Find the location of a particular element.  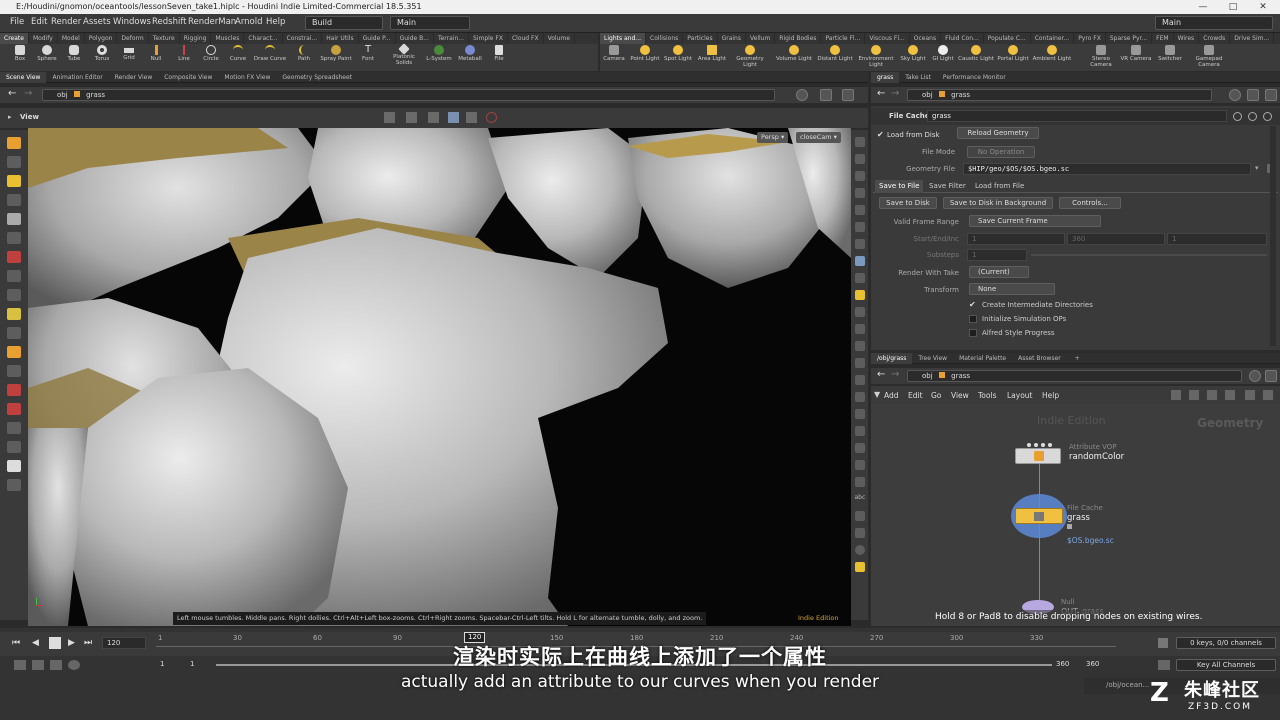

tube-tool: Tube is located at coordinates (74, 57).